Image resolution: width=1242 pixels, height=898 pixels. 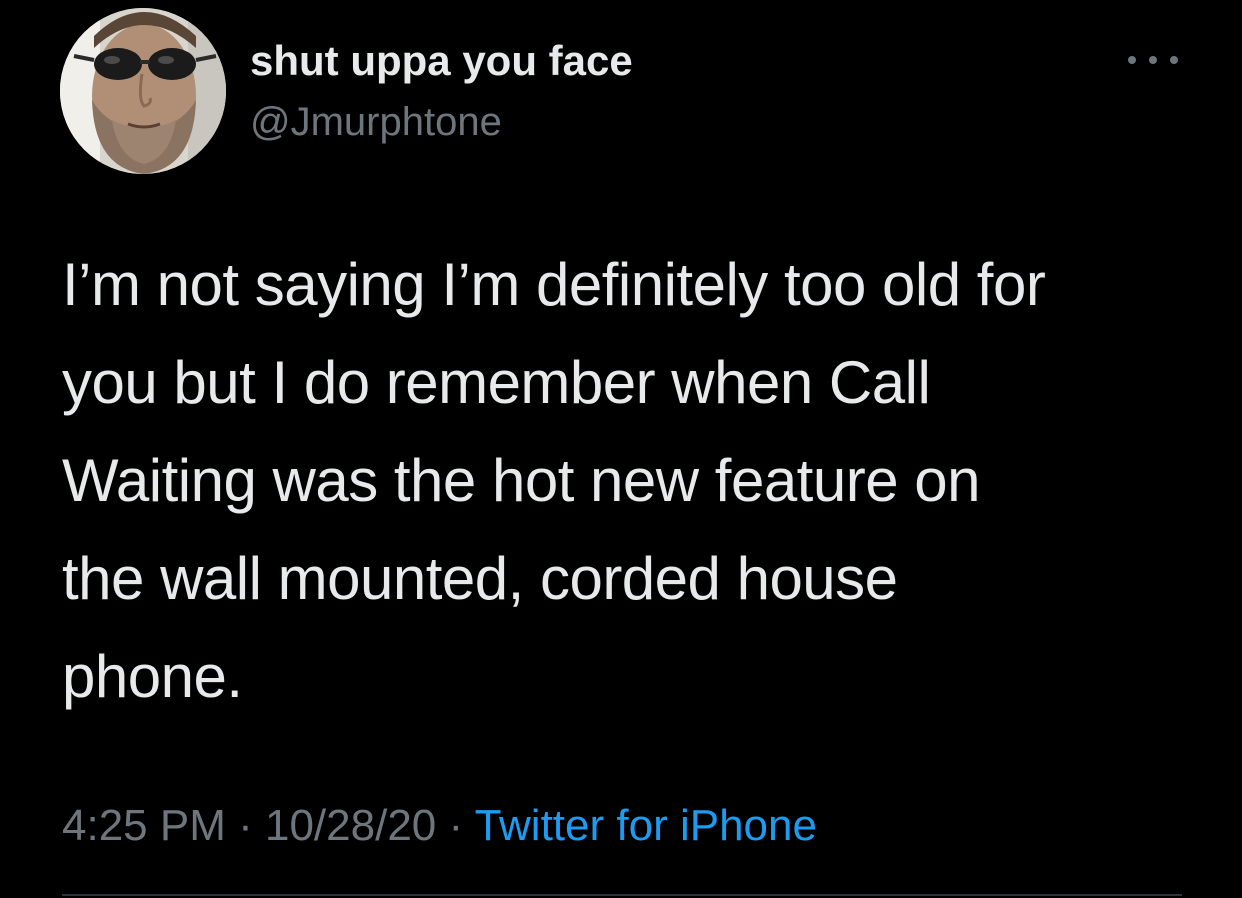 I want to click on tweet-text-line: phone., so click(x=152, y=676).